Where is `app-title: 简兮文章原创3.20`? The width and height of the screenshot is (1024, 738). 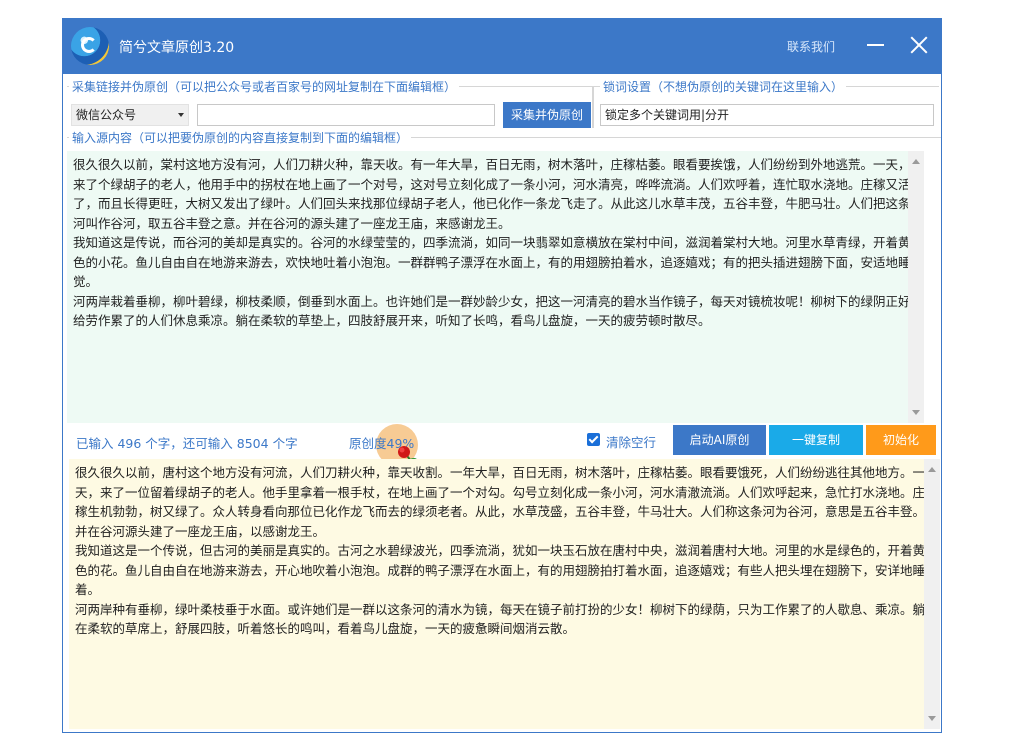 app-title: 简兮文章原创3.20 is located at coordinates (177, 48).